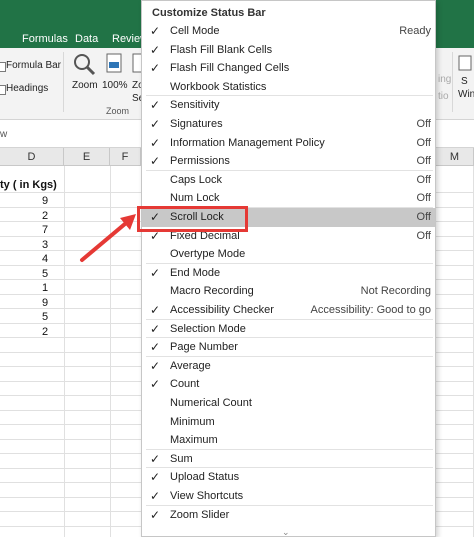  What do you see at coordinates (288, 366) in the screenshot?
I see `menu-item-average: ✓ Average` at bounding box center [288, 366].